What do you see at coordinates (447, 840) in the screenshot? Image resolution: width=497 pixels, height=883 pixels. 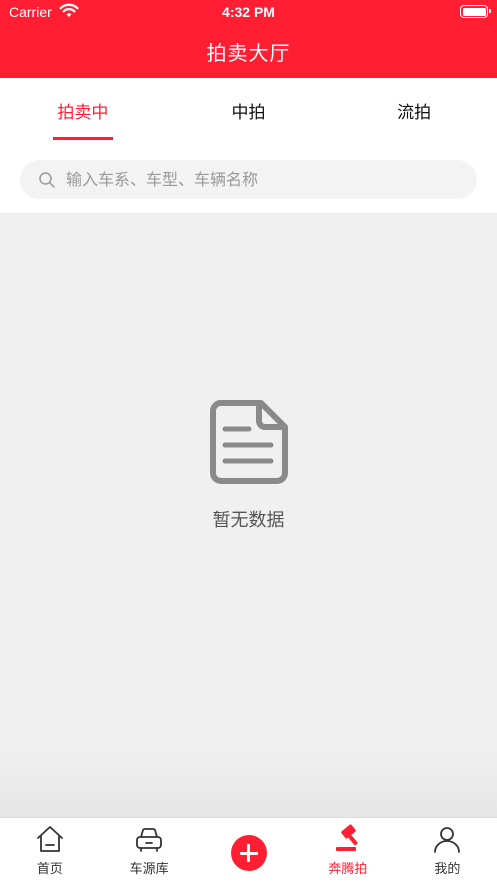 I see `user-icon` at bounding box center [447, 840].